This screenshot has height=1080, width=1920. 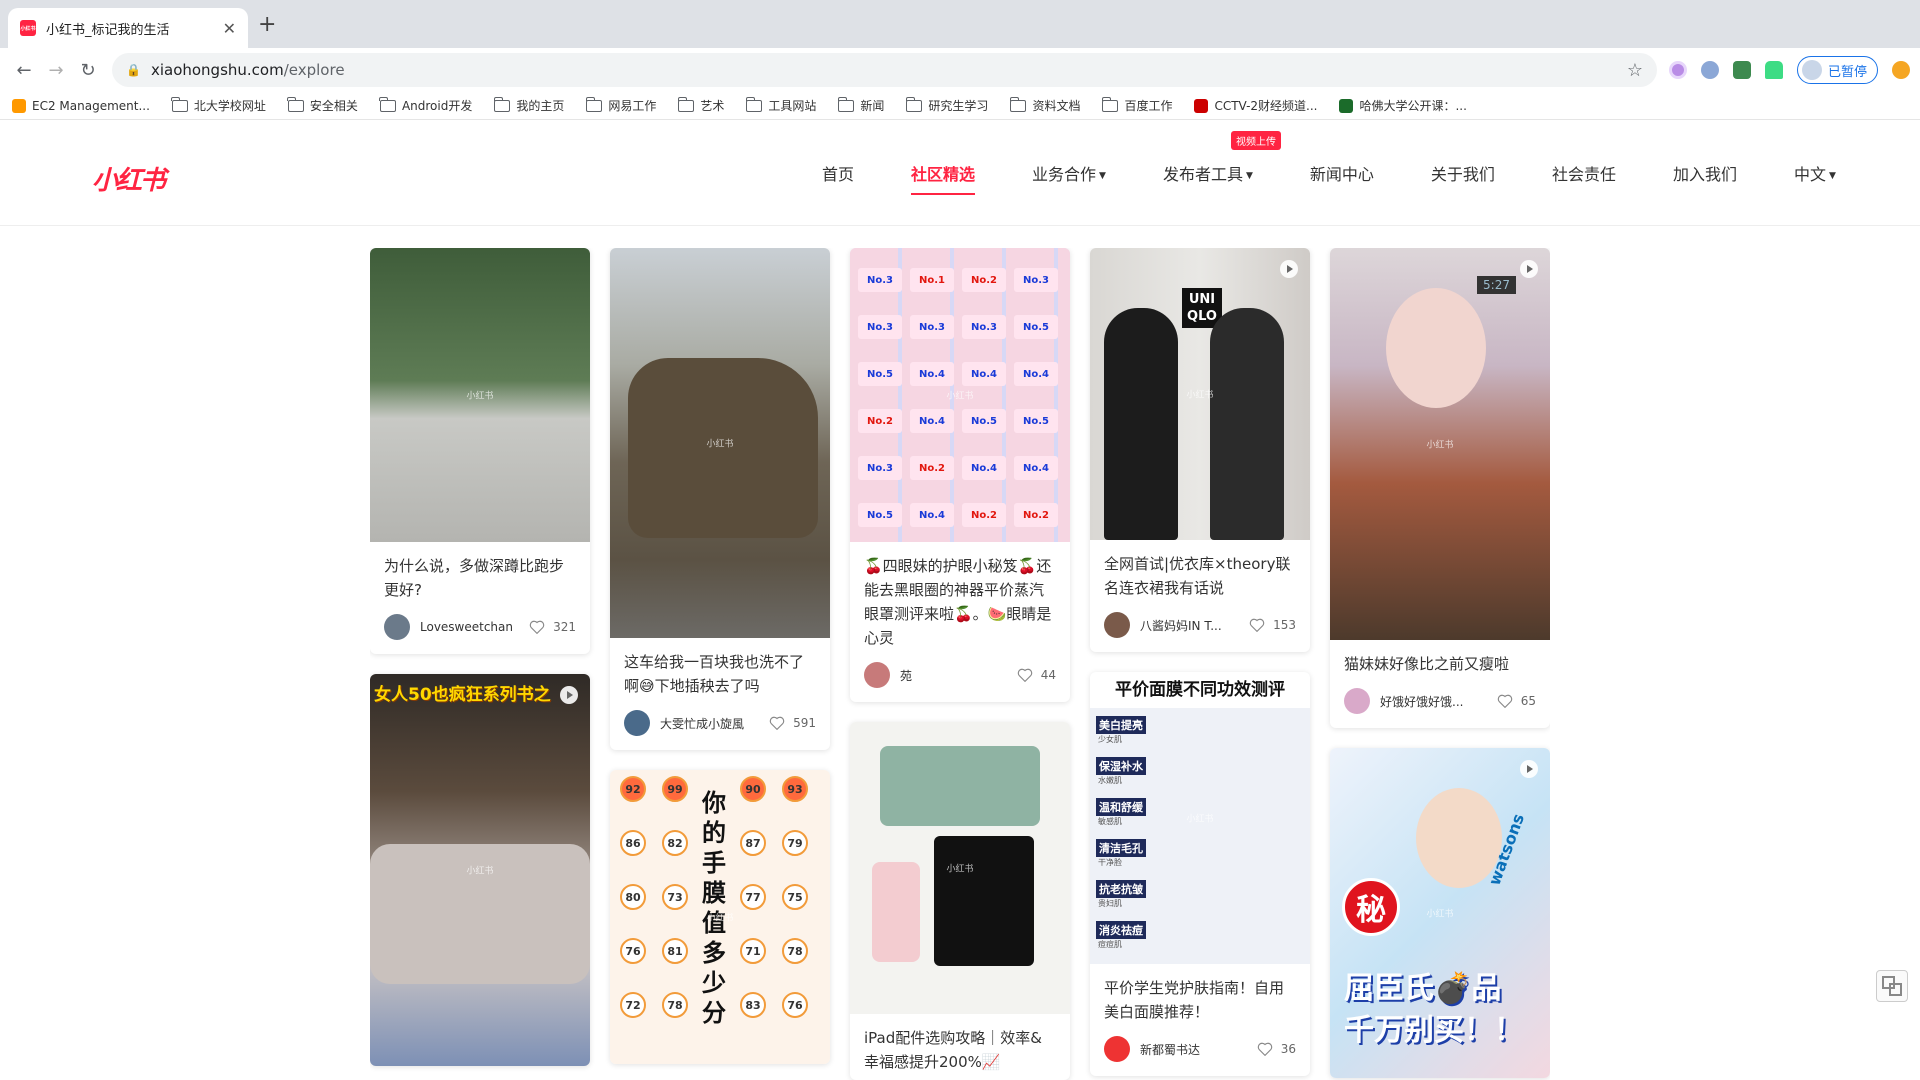 I want to click on bookmark-item: 工具网站, so click(x=780, y=105).